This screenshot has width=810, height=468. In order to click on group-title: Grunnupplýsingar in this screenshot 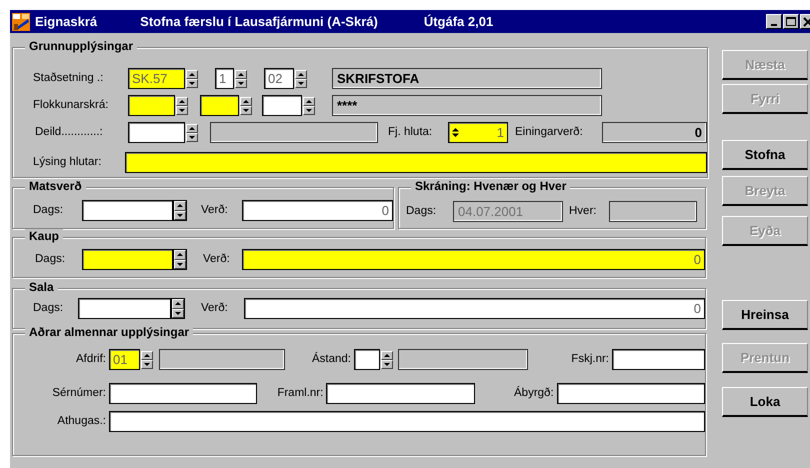, I will do `click(81, 46)`.